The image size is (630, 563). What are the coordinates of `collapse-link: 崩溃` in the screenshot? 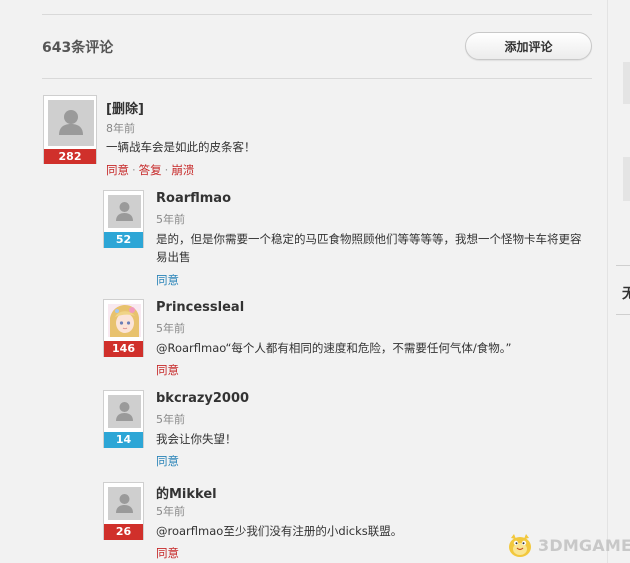 It's located at (182, 170).